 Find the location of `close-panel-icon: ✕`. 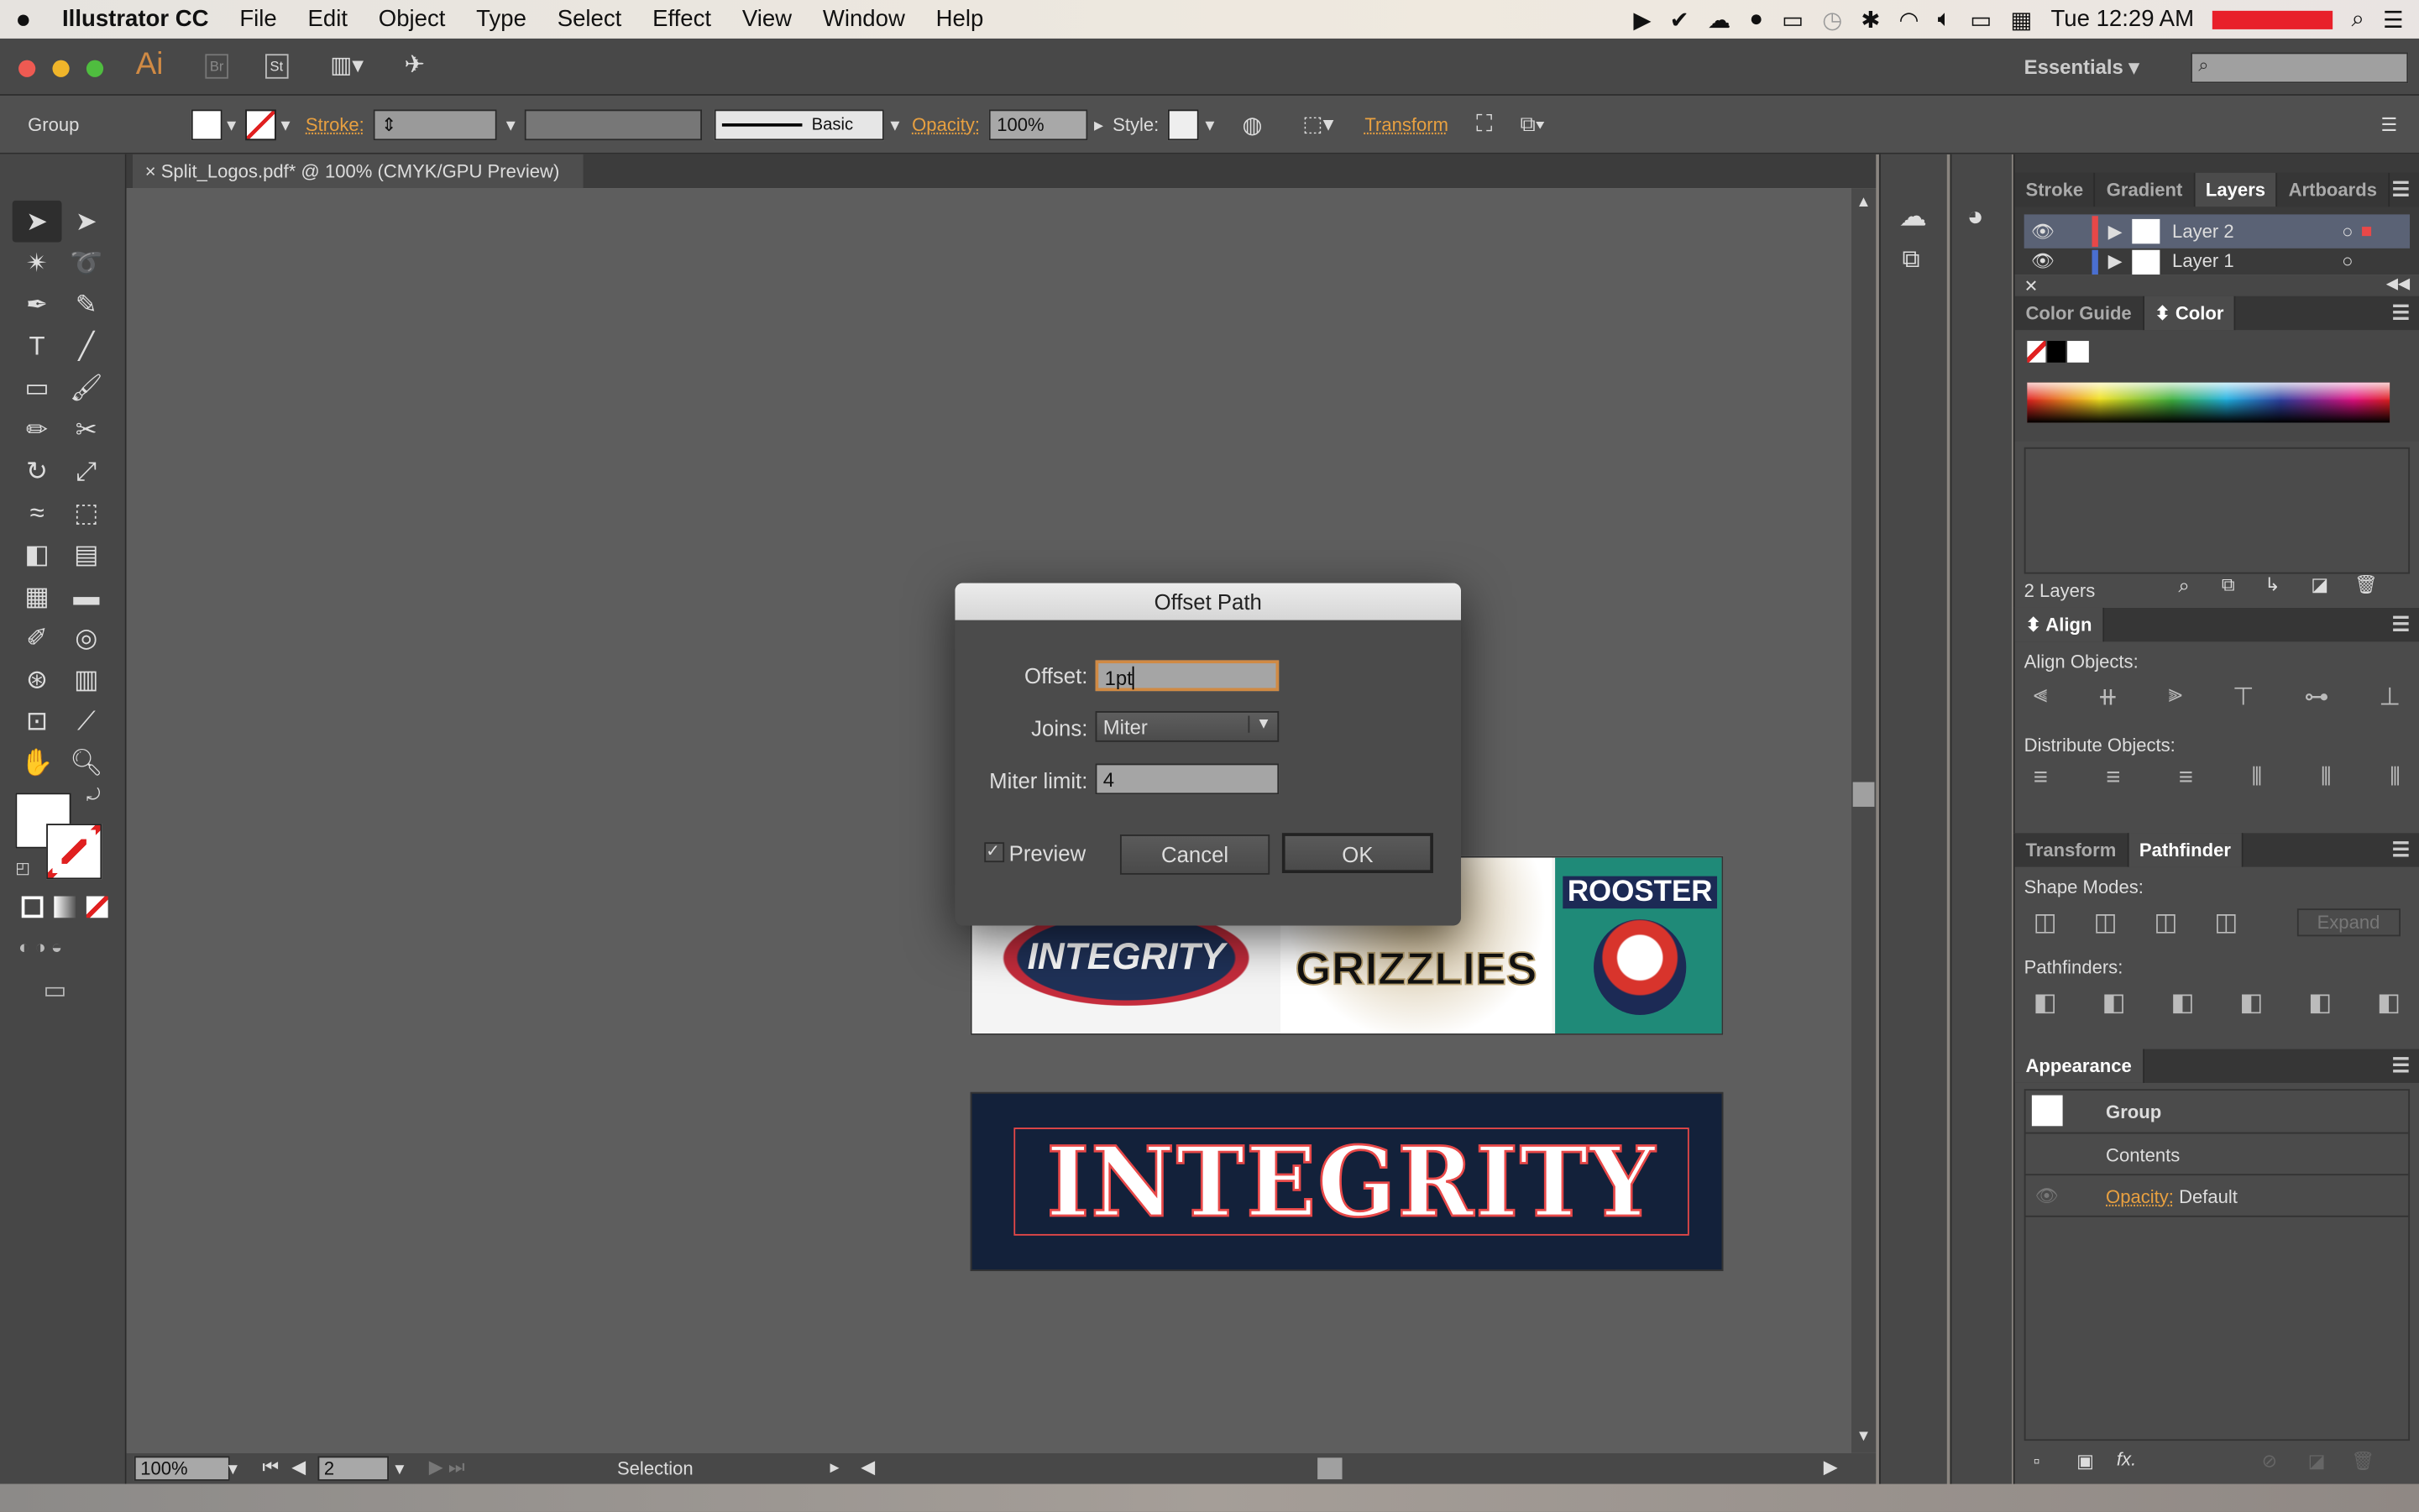

close-panel-icon: ✕ is located at coordinates (2031, 286).